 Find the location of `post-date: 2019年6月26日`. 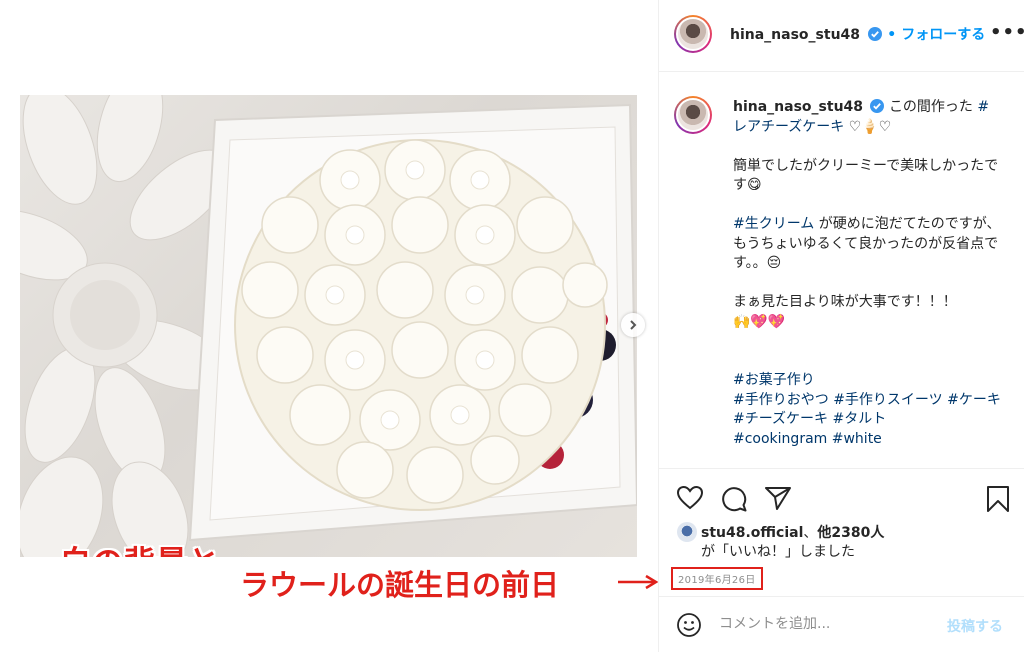

post-date: 2019年6月26日 is located at coordinates (717, 578).